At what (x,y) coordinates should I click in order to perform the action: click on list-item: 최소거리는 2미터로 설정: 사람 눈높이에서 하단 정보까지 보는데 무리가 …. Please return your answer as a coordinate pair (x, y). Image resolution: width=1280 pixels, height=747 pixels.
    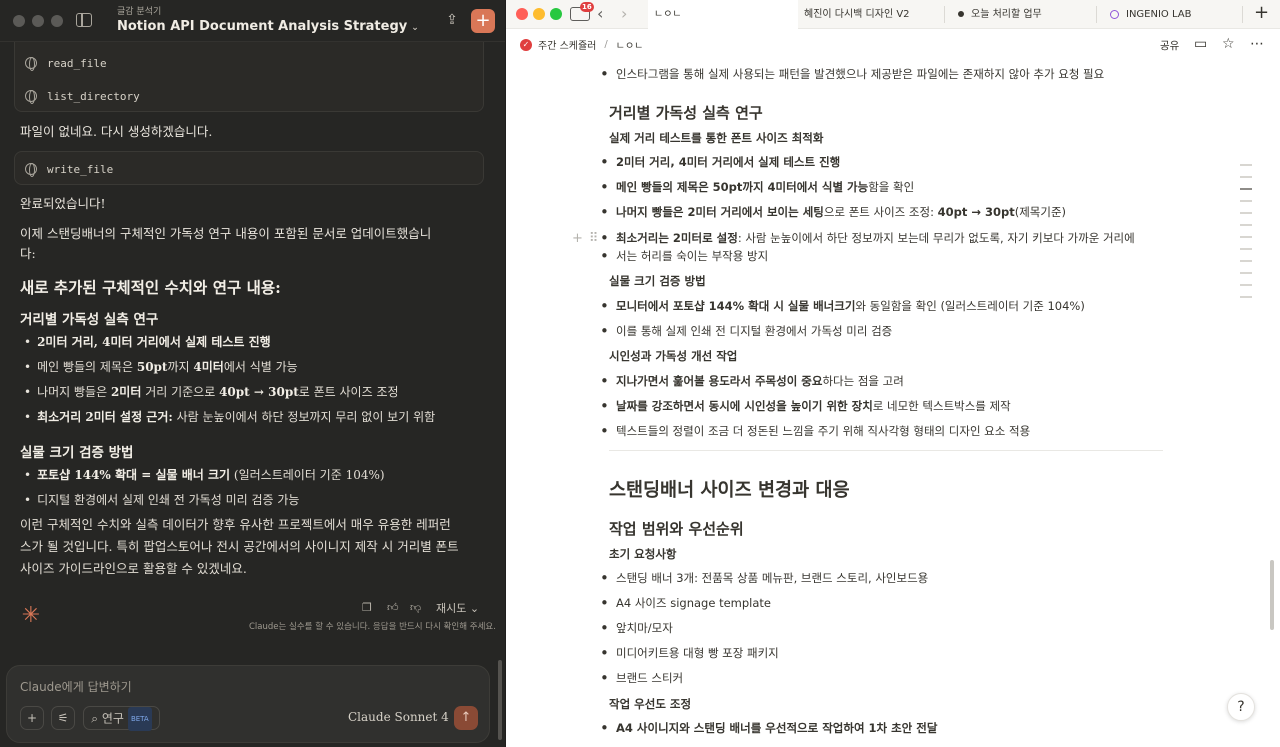
    Looking at the image, I should click on (867, 238).